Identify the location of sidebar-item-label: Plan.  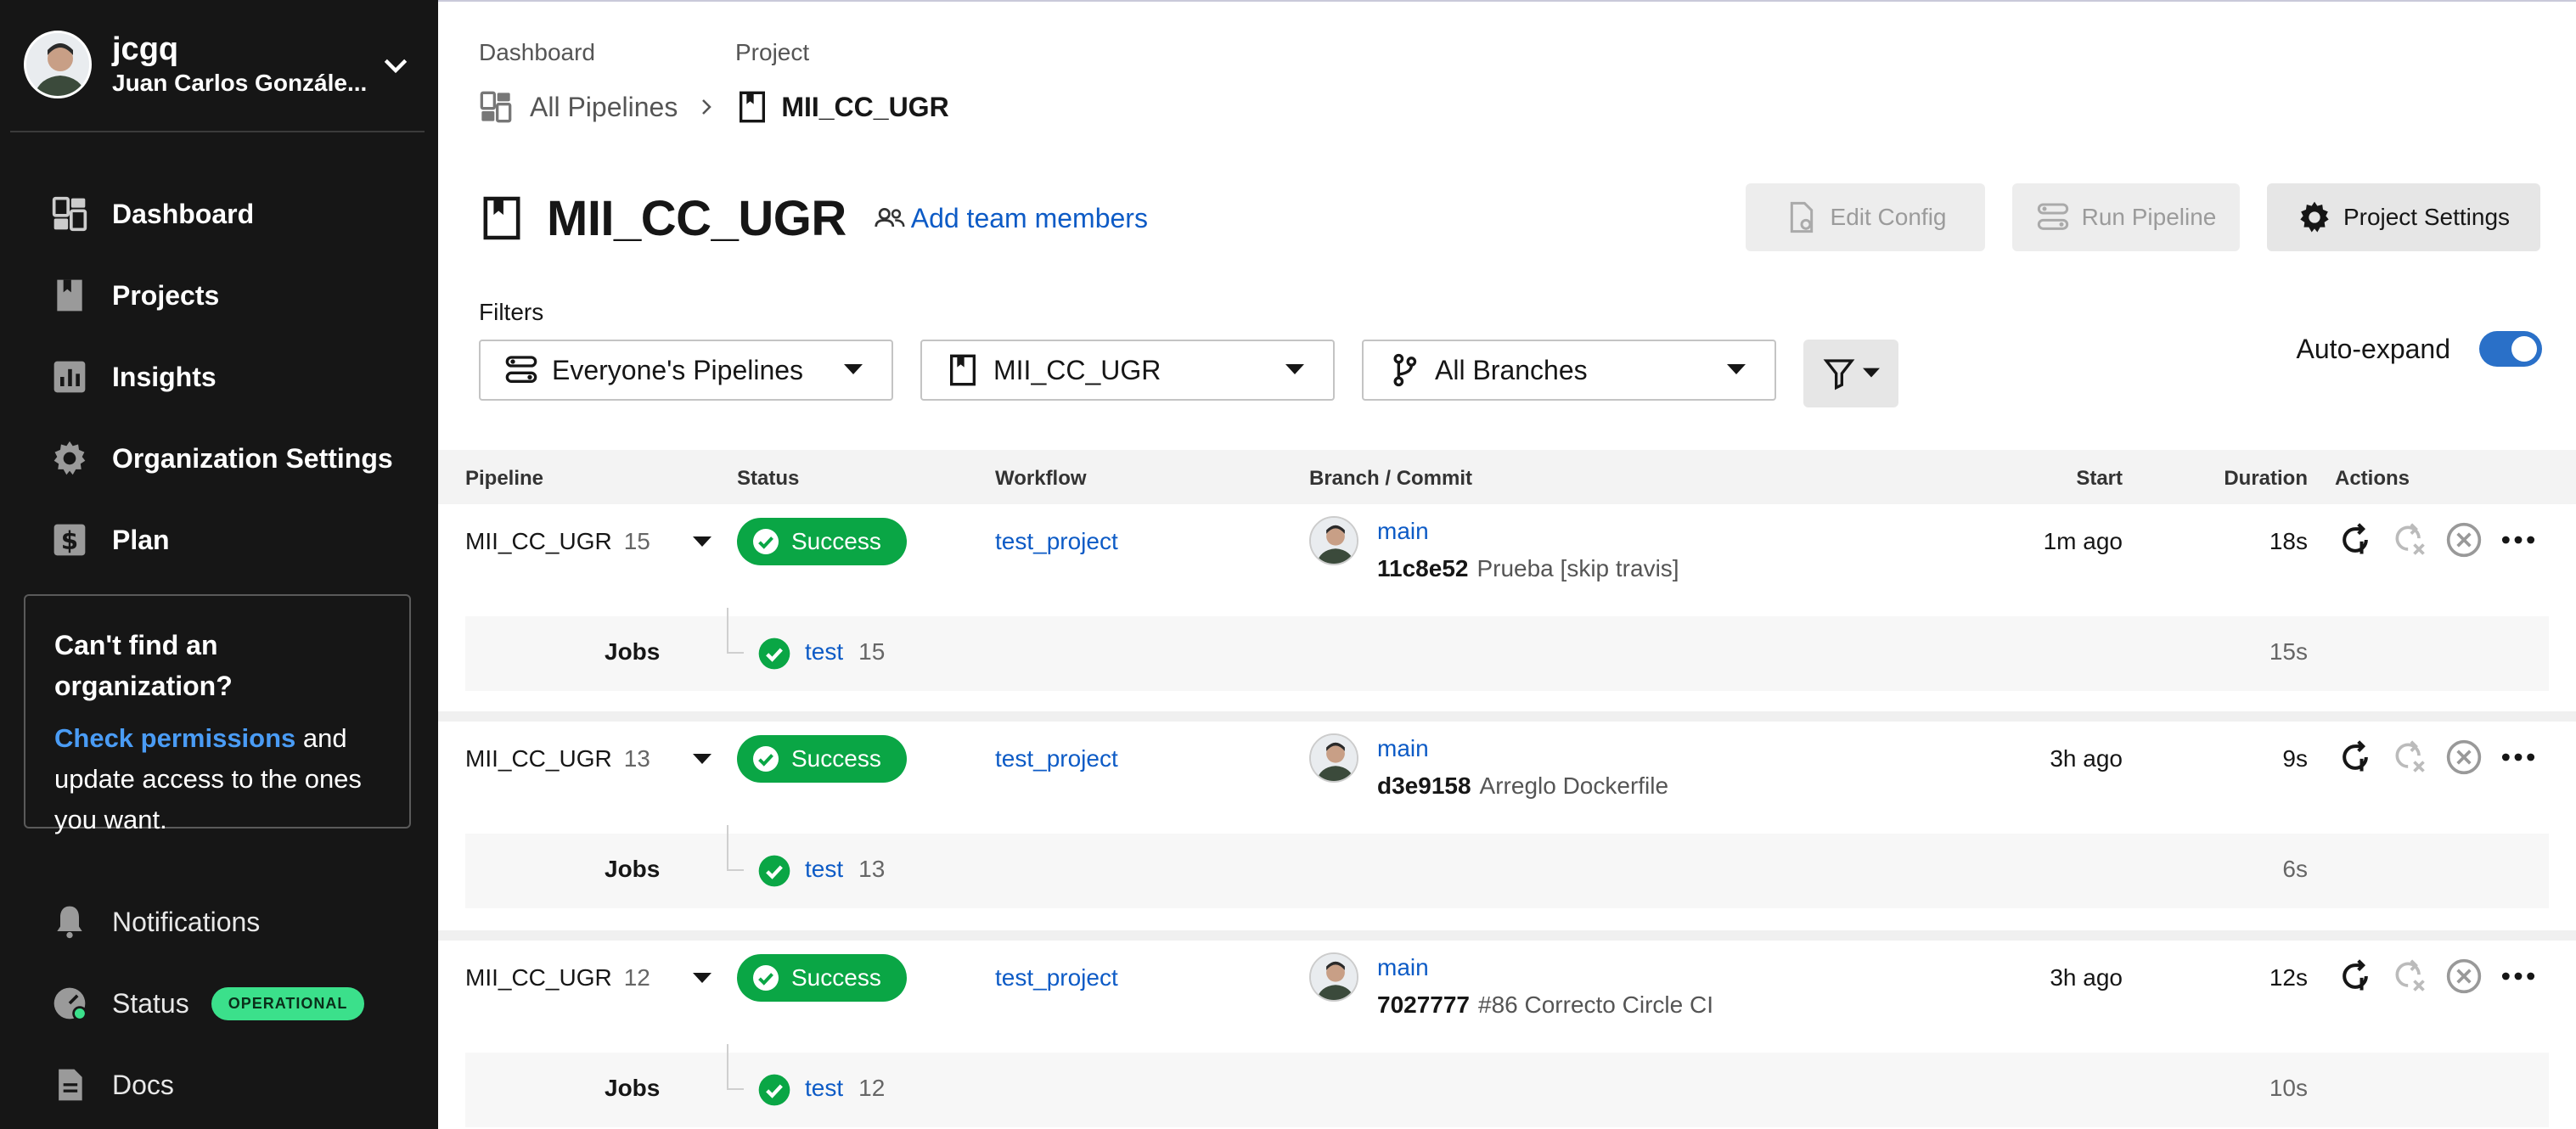
(141, 539).